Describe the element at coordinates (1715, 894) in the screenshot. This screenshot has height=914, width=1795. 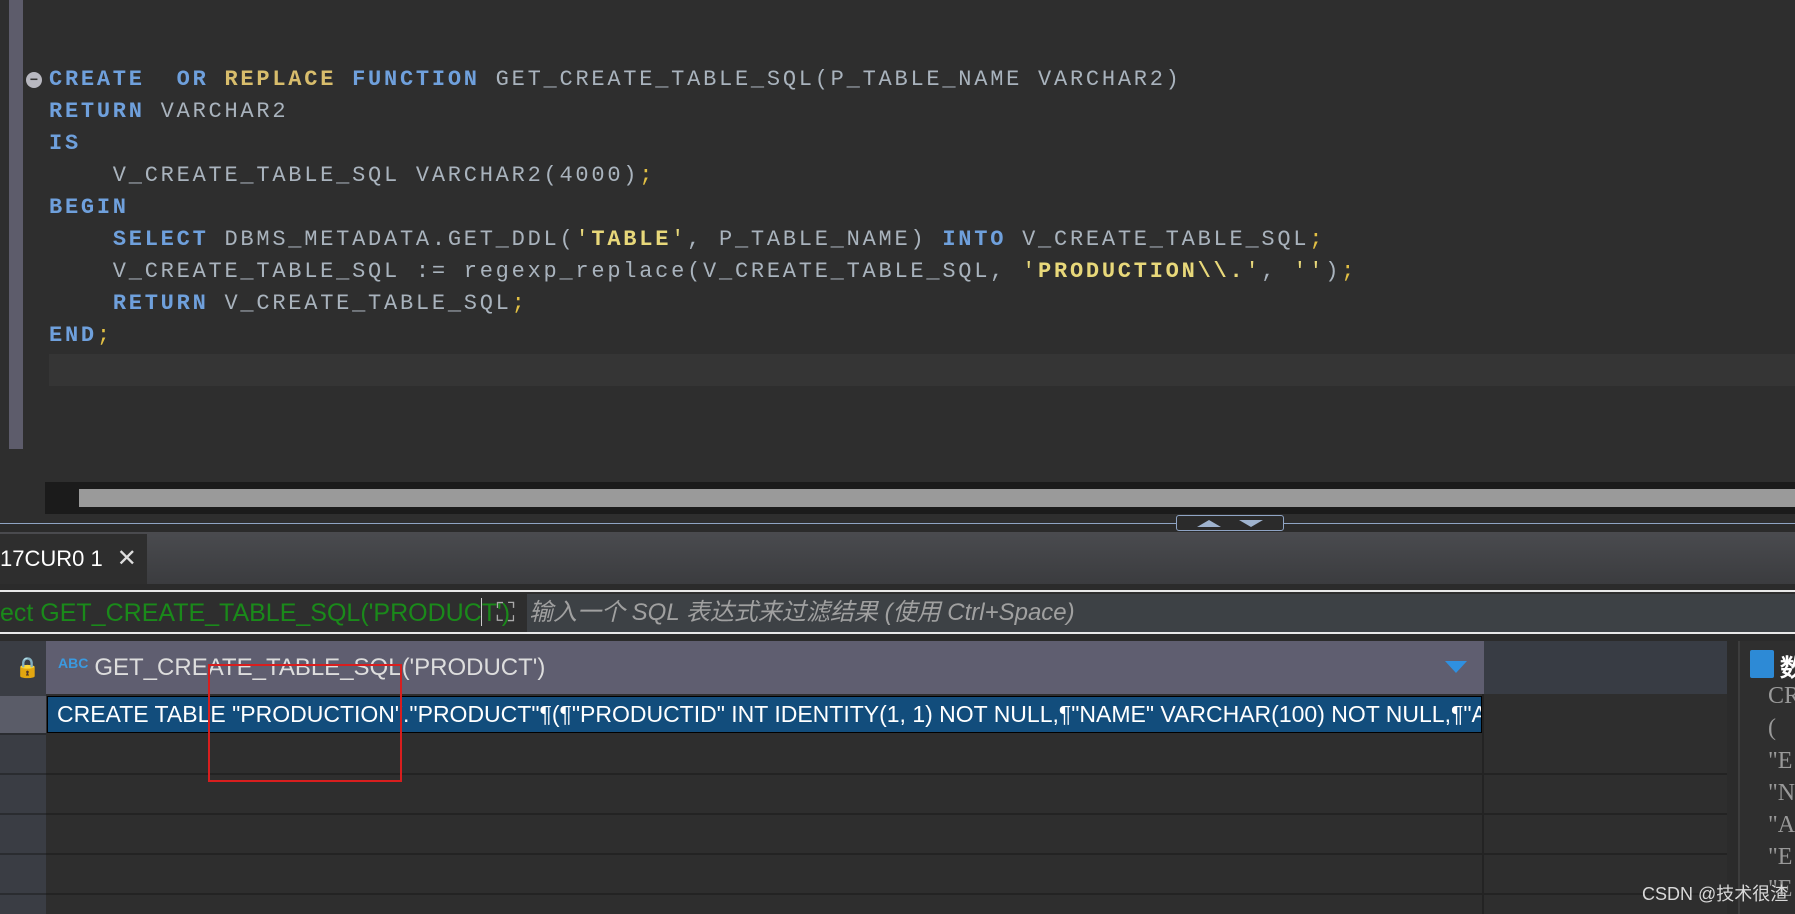
I see `watermark: CSDN @技术很渣` at that location.